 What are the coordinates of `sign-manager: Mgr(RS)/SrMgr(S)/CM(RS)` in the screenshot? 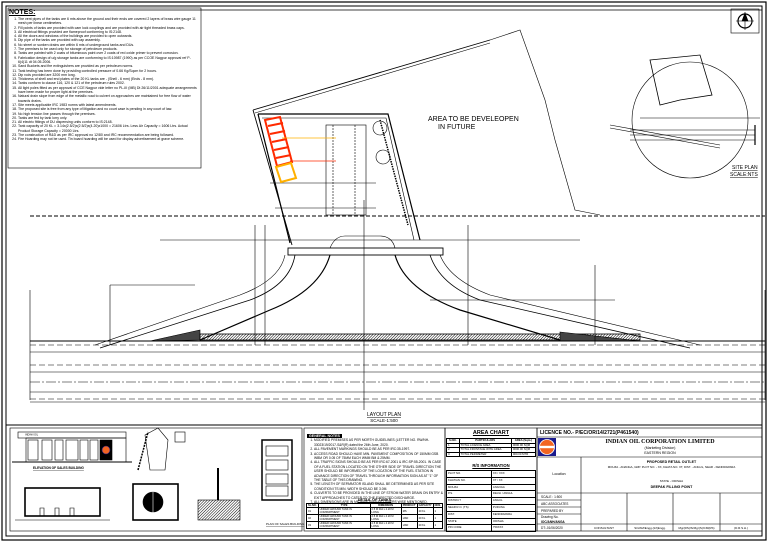 It's located at (696, 528).